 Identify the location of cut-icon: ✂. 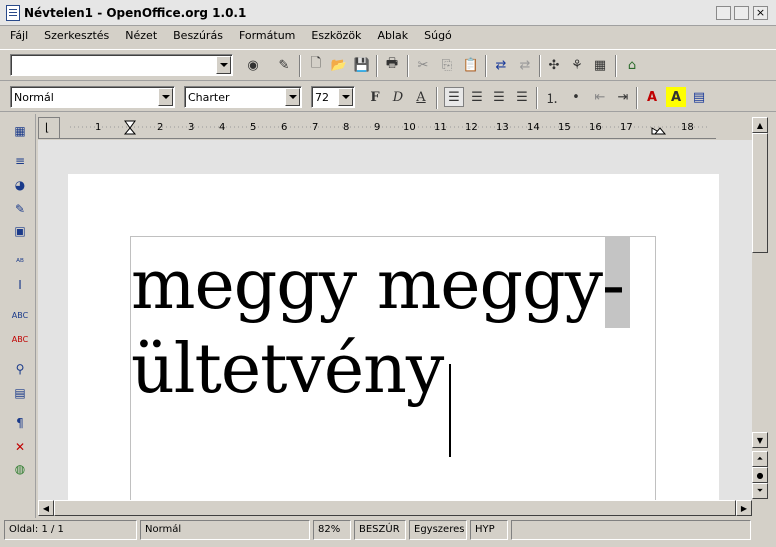
(423, 65).